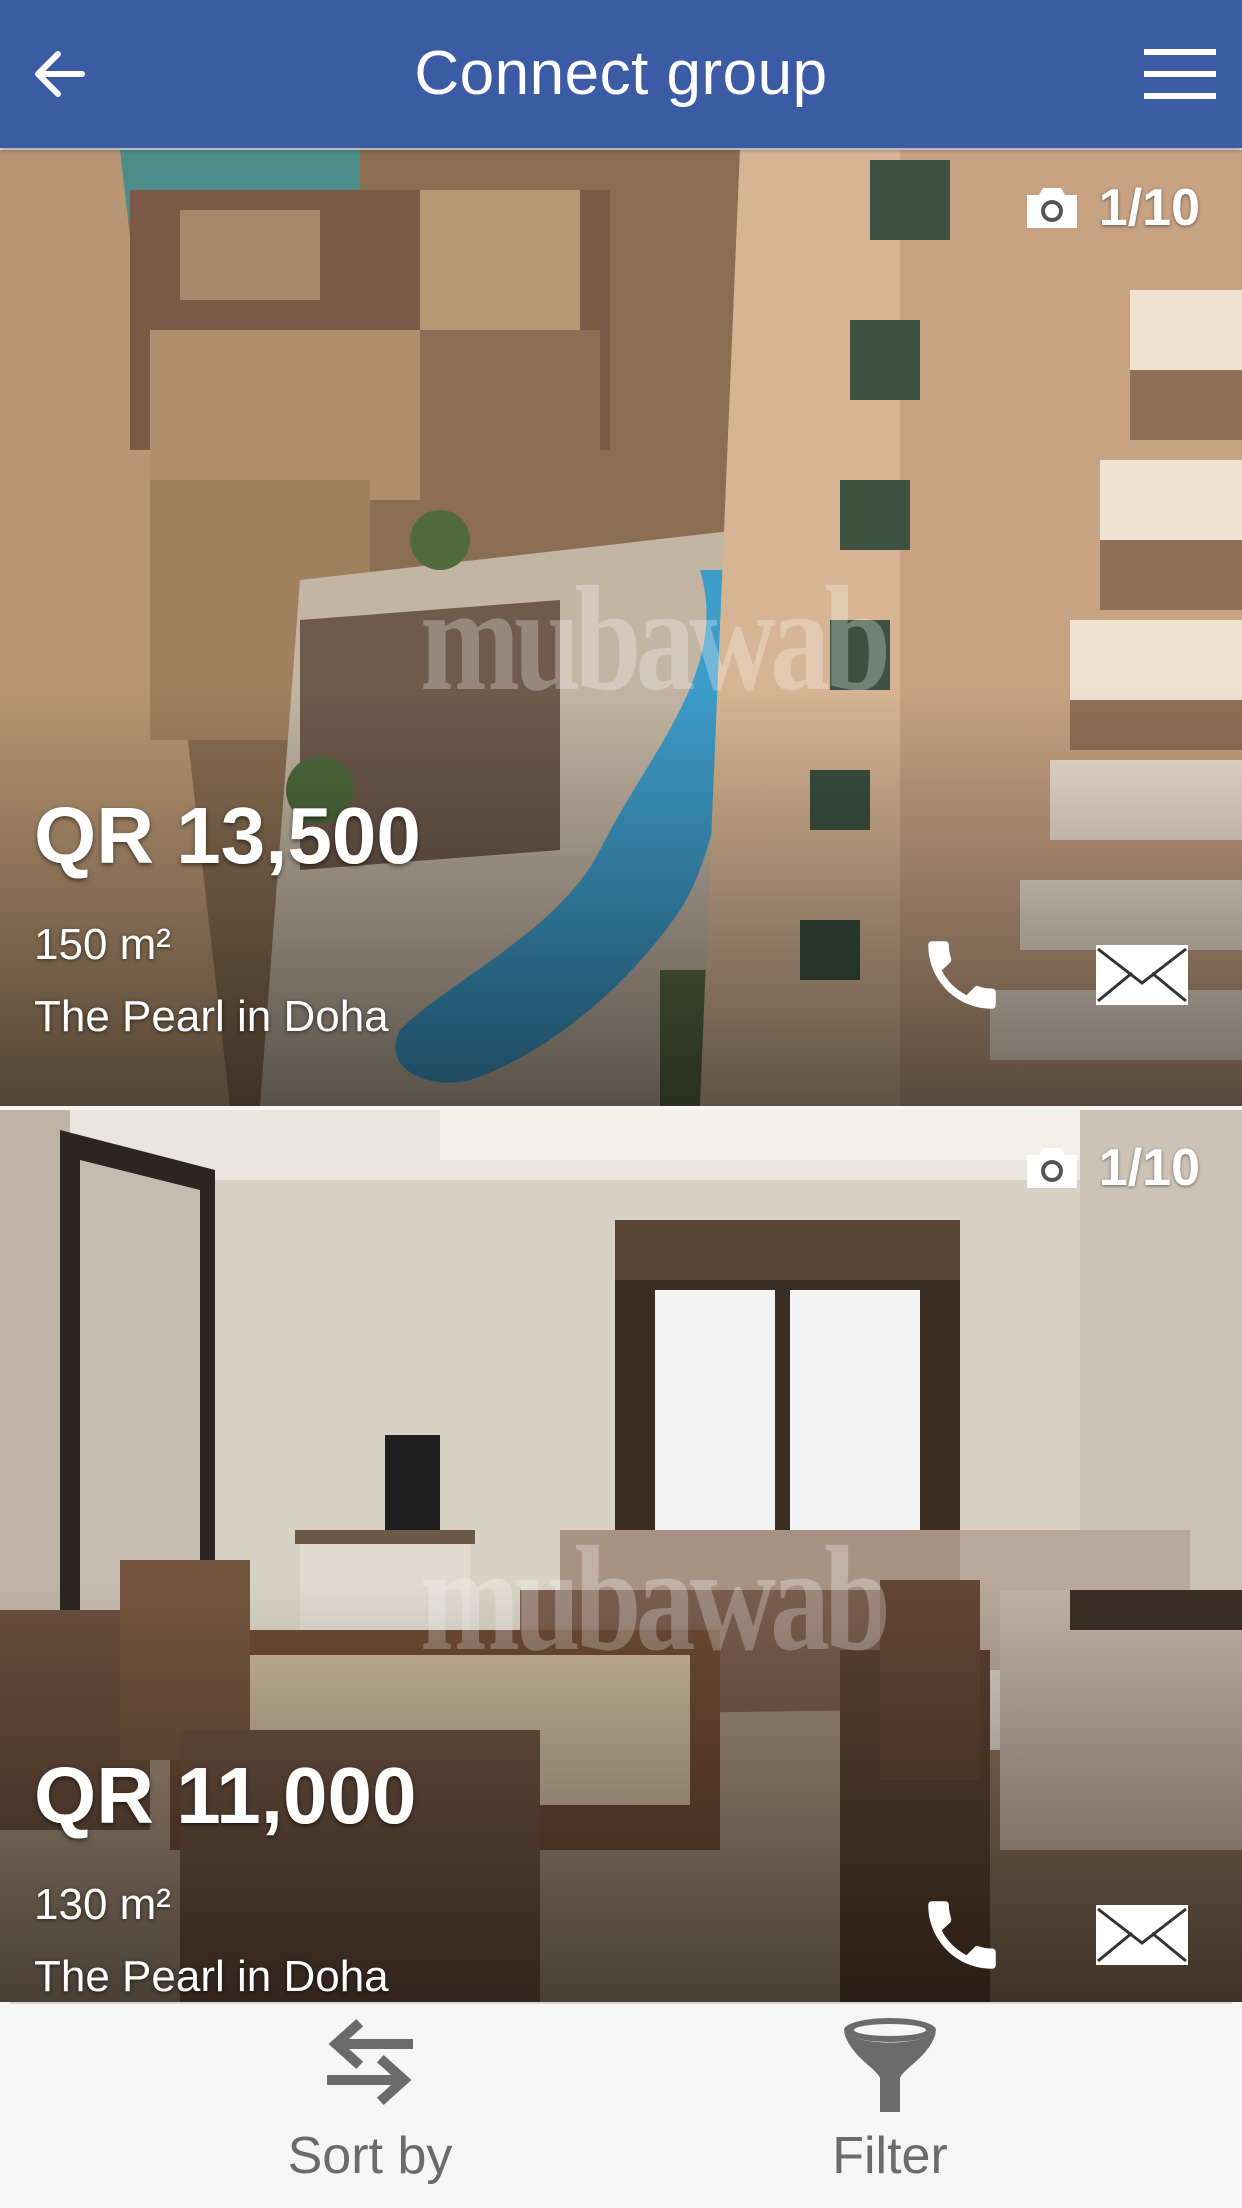  What do you see at coordinates (890, 2065) in the screenshot?
I see `filter-funnel-icon` at bounding box center [890, 2065].